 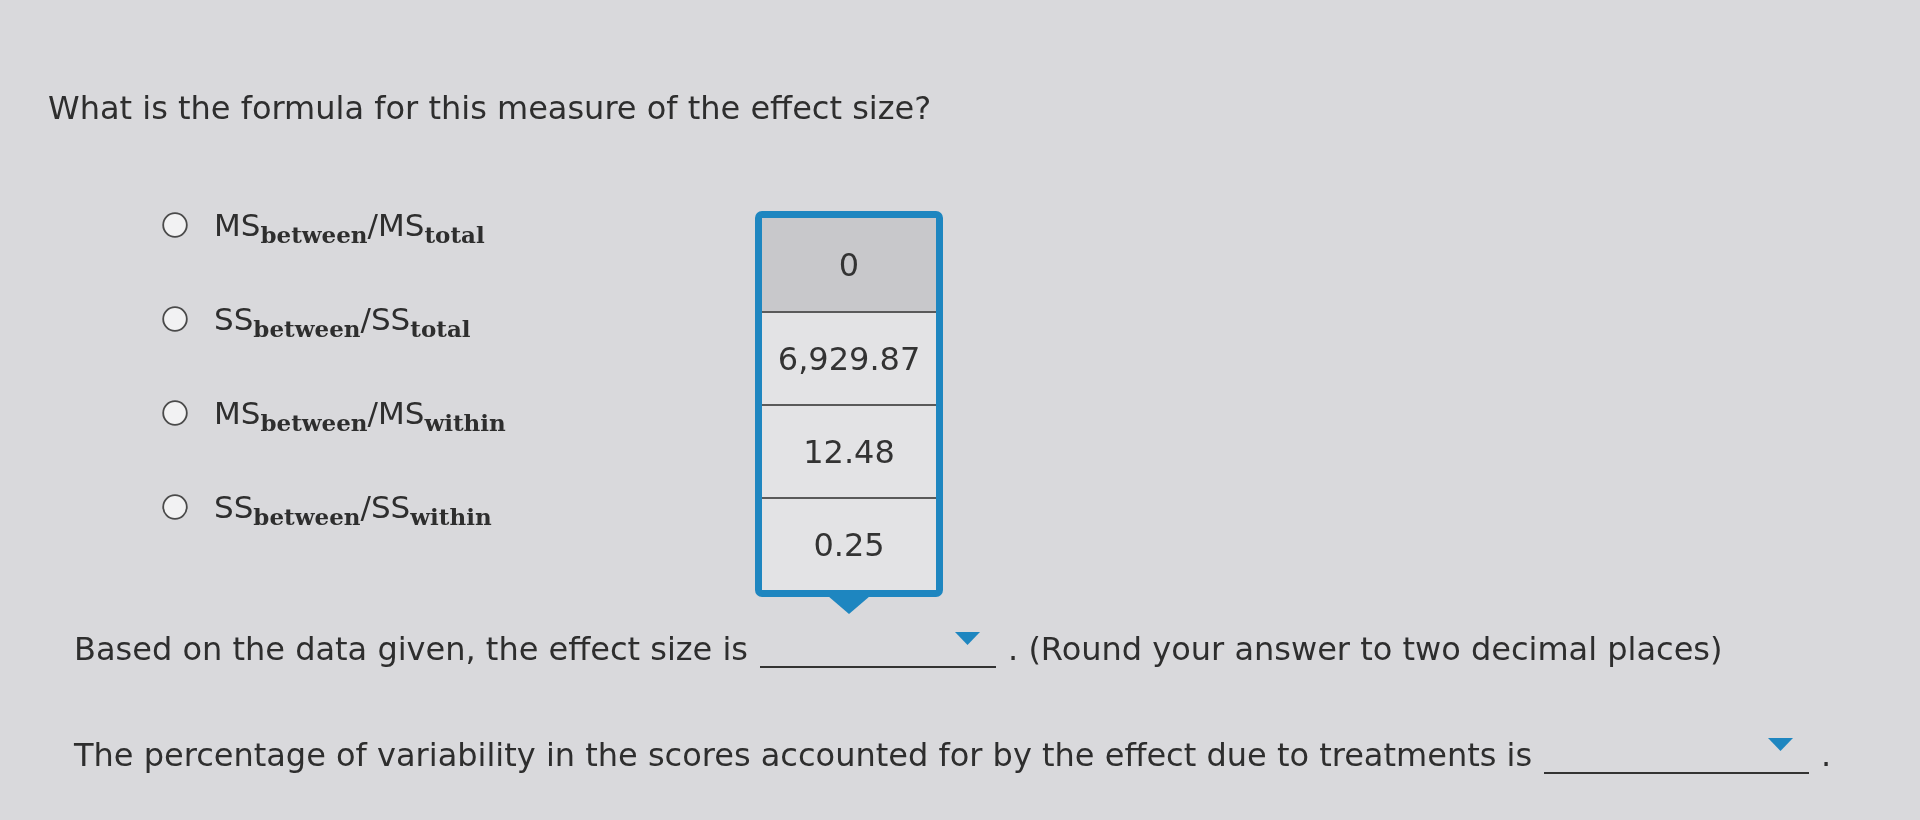 What do you see at coordinates (349, 226) in the screenshot?
I see `option-label: MS$_{between}$/MS$_{total}$` at bounding box center [349, 226].